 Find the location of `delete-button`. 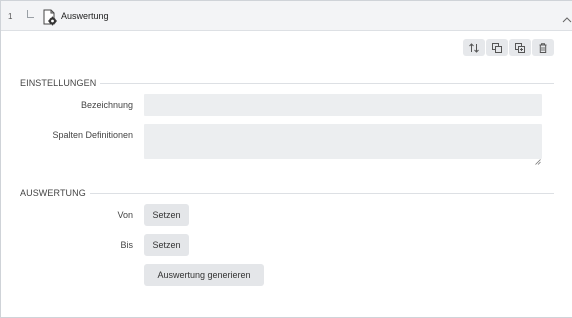

delete-button is located at coordinates (543, 47).